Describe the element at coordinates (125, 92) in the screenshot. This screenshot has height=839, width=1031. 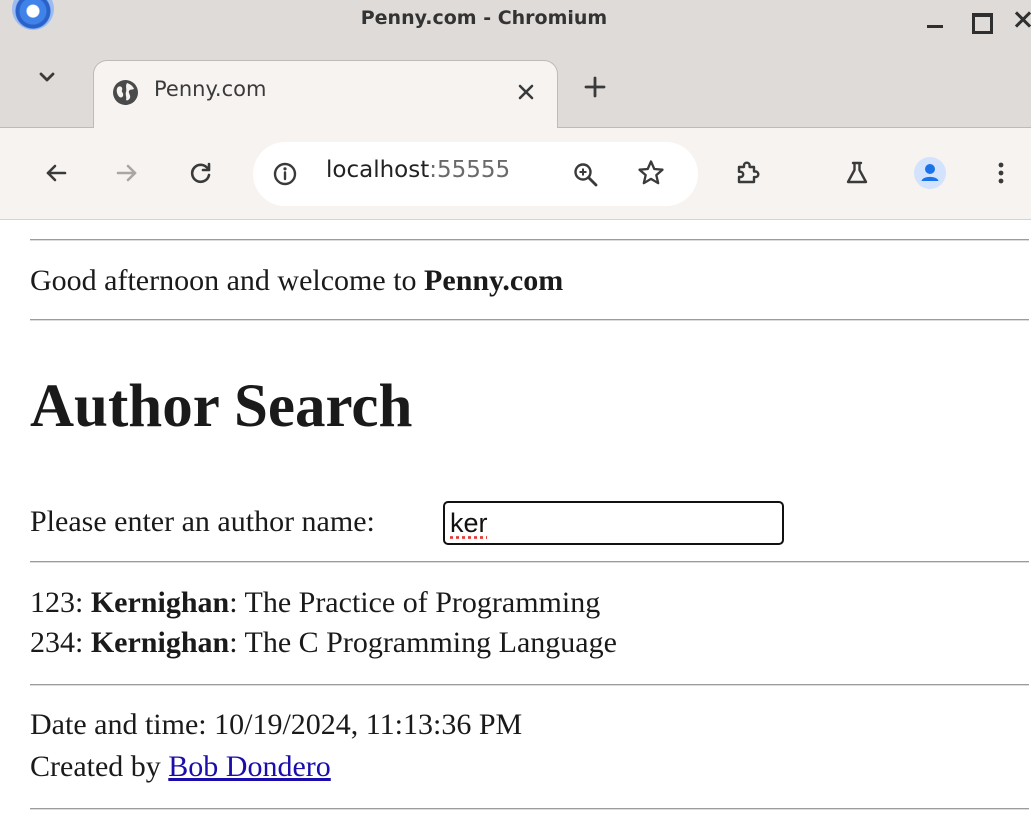
I see `globe-icon` at that location.